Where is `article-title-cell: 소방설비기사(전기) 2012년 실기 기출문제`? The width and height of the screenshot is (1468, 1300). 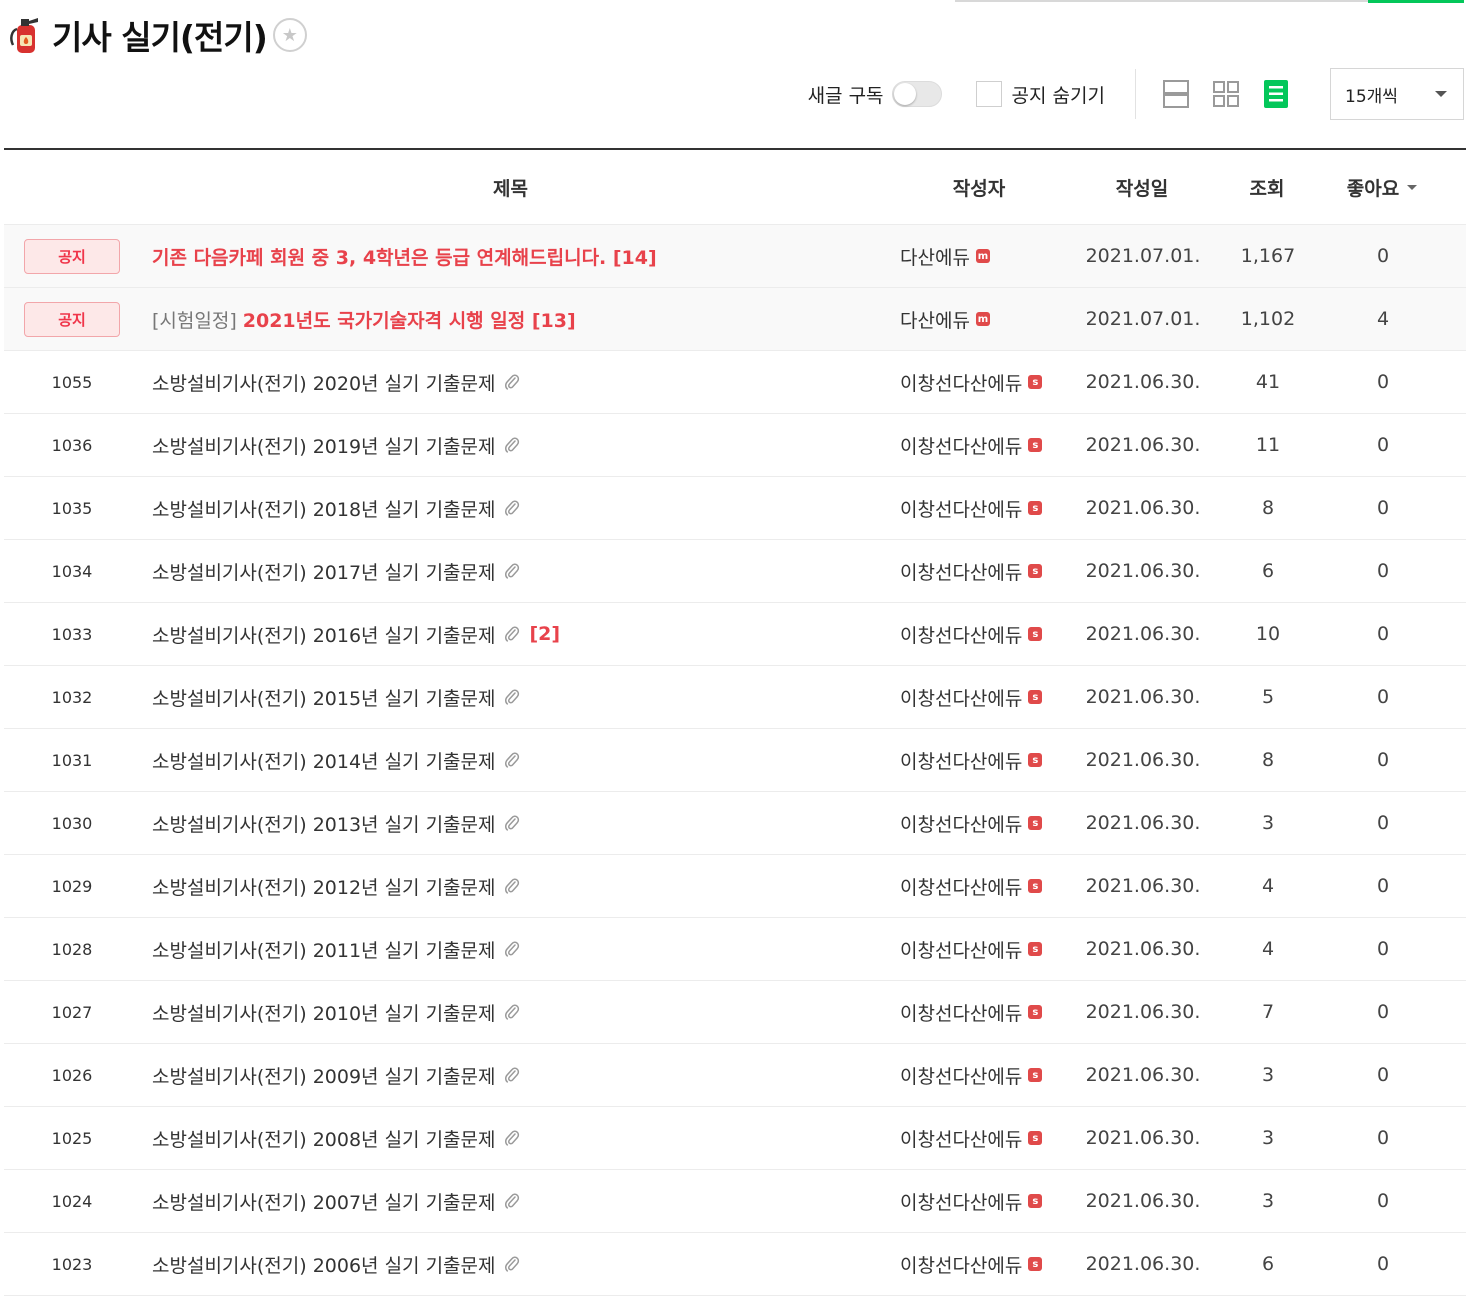 article-title-cell: 소방설비기사(전기) 2012년 실기 기출문제 is located at coordinates (511, 886).